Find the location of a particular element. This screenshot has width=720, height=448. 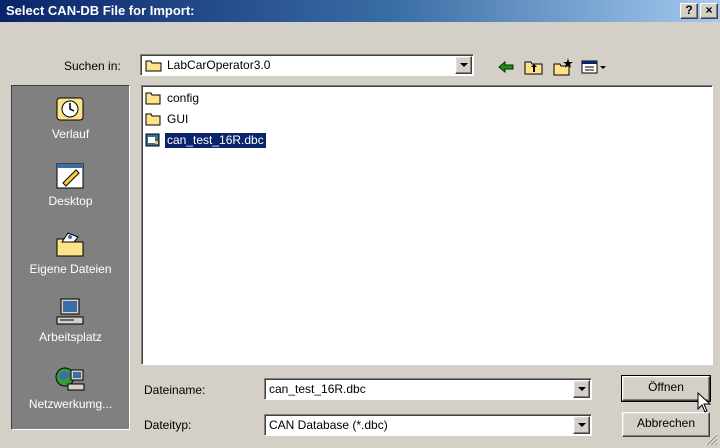

filetype-dropdown-button is located at coordinates (581, 425).